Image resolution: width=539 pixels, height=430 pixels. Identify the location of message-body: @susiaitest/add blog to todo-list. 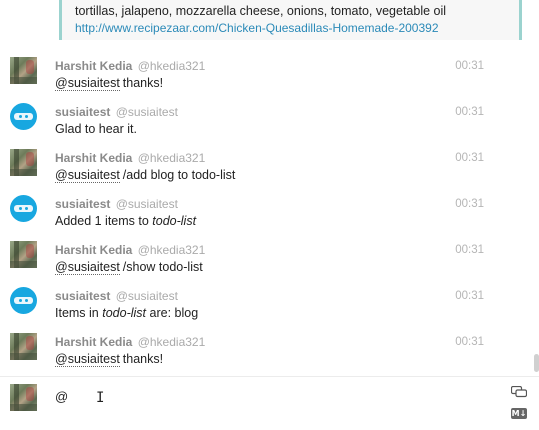
(145, 175).